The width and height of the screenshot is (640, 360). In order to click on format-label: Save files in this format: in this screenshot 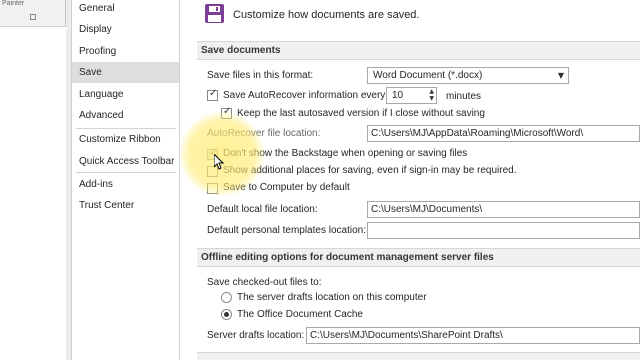, I will do `click(260, 75)`.